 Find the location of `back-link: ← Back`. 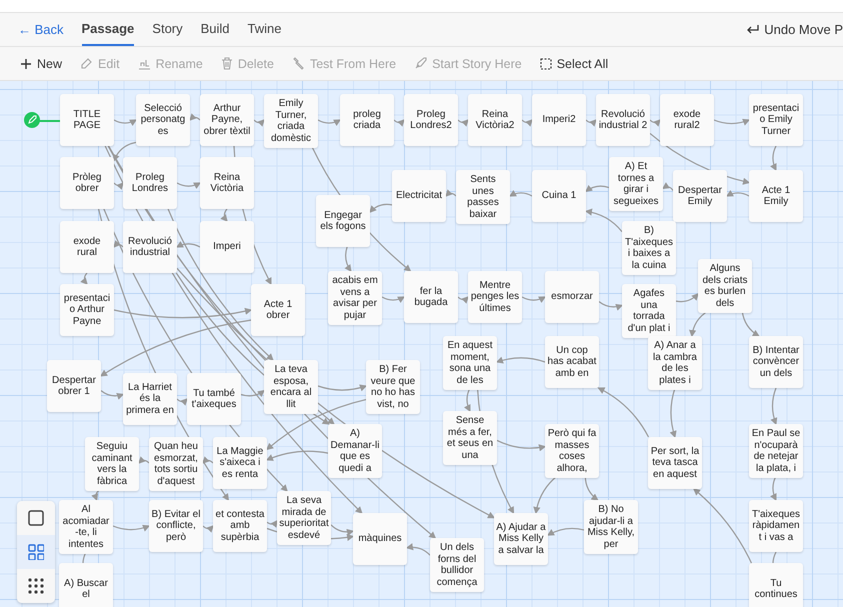

back-link: ← Back is located at coordinates (41, 29).